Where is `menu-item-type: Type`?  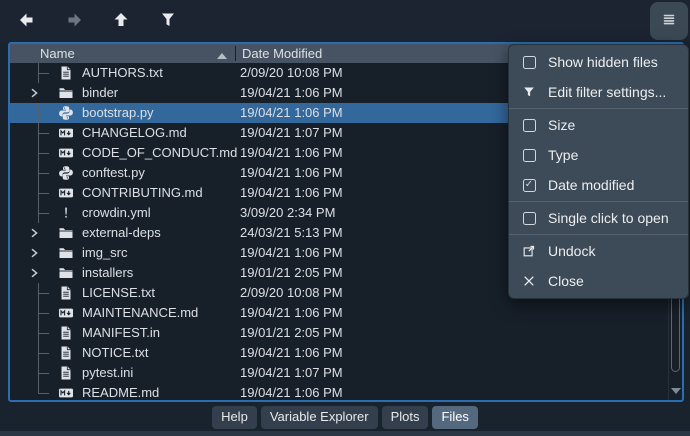
menu-item-type: Type is located at coordinates (598, 155).